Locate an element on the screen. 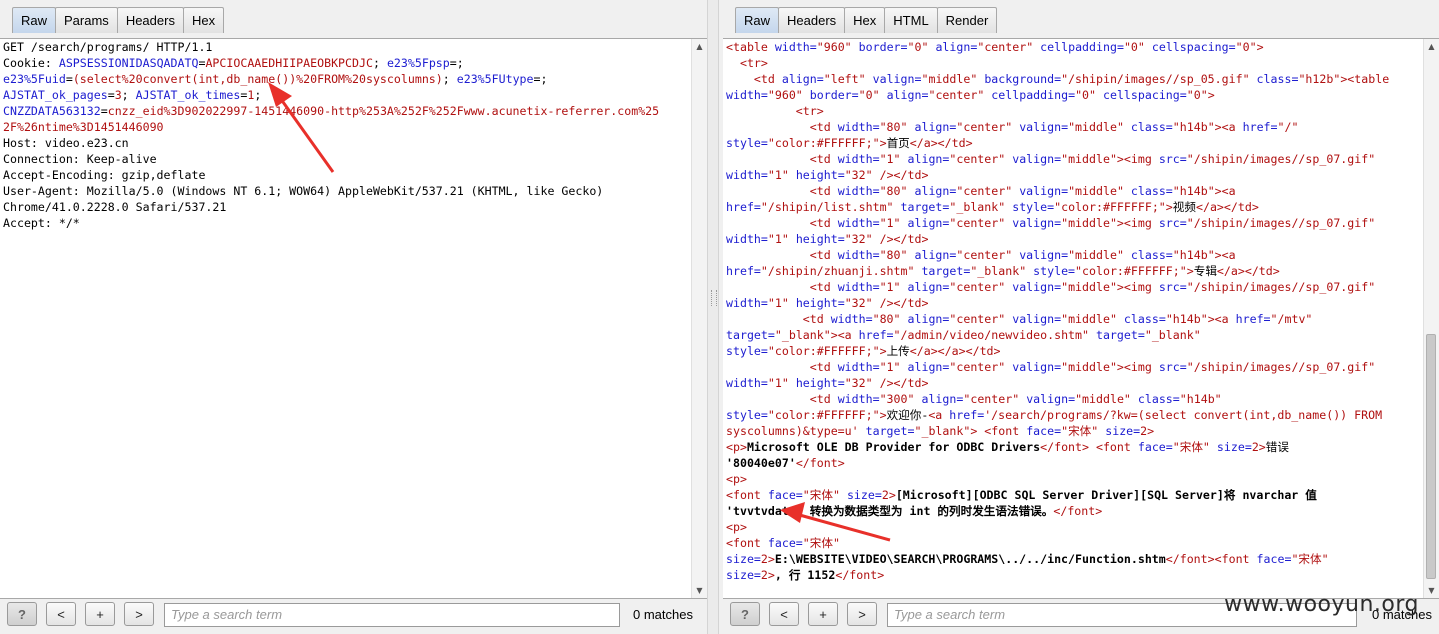 This screenshot has height=634, width=1439. response-help-button: ? is located at coordinates (745, 614).